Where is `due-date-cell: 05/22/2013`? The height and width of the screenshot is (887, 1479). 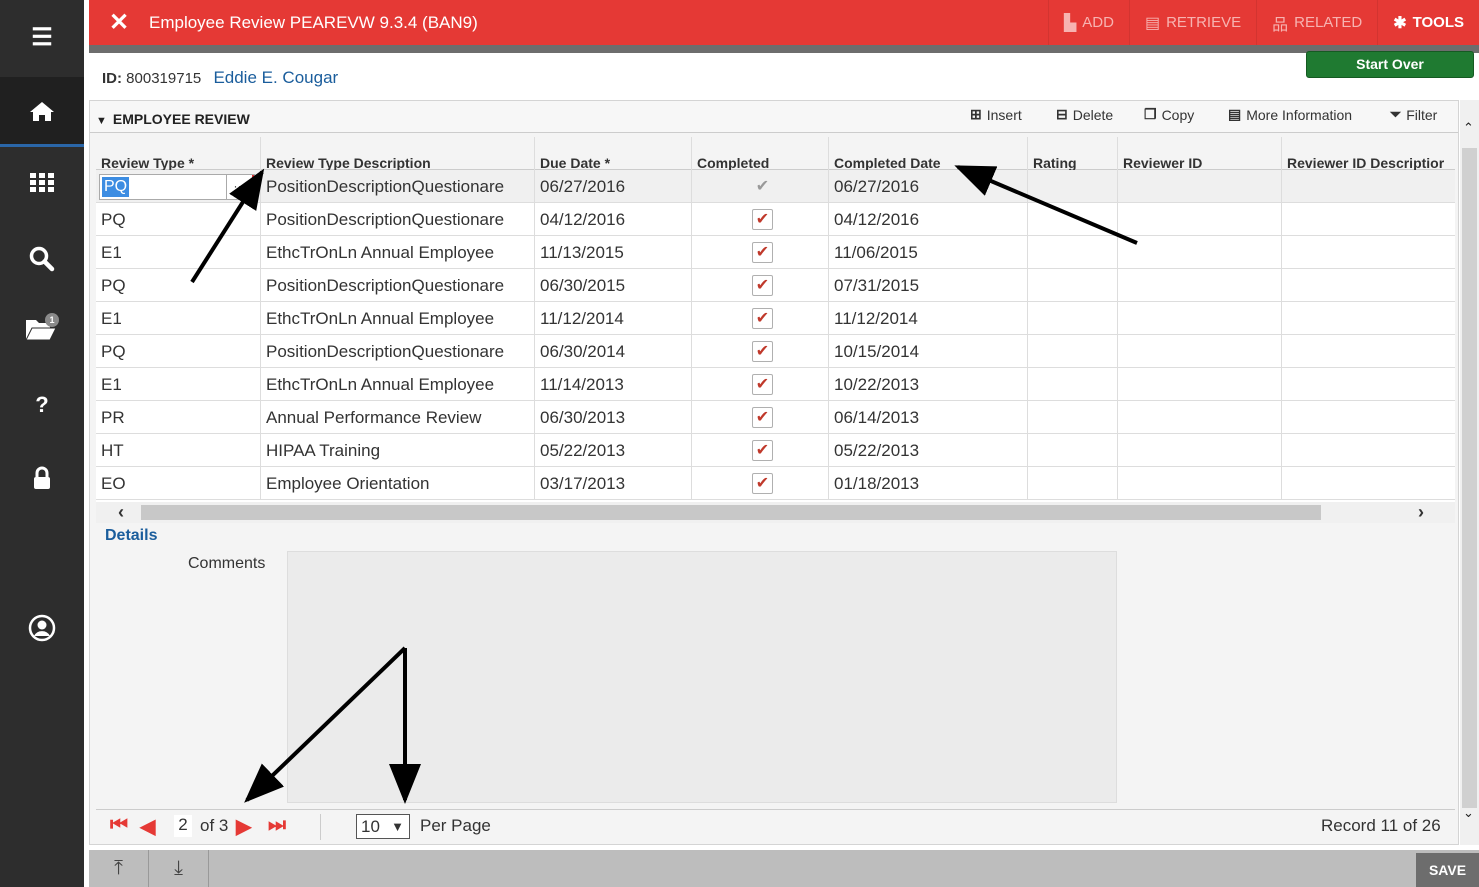 due-date-cell: 05/22/2013 is located at coordinates (612, 450).